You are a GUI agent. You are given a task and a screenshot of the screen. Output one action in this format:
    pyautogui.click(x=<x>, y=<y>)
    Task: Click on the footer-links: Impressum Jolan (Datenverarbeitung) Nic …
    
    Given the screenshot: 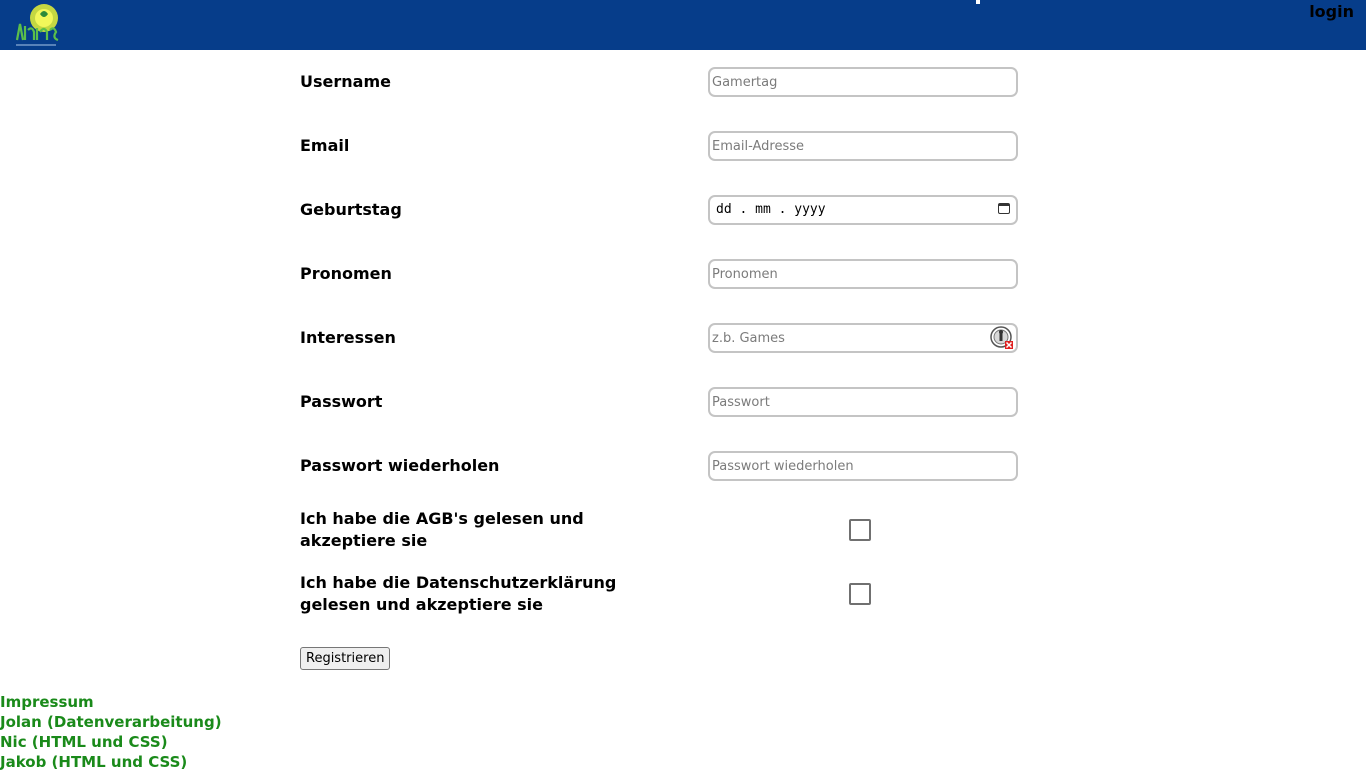 What is the action you would take?
    pyautogui.click(x=111, y=732)
    